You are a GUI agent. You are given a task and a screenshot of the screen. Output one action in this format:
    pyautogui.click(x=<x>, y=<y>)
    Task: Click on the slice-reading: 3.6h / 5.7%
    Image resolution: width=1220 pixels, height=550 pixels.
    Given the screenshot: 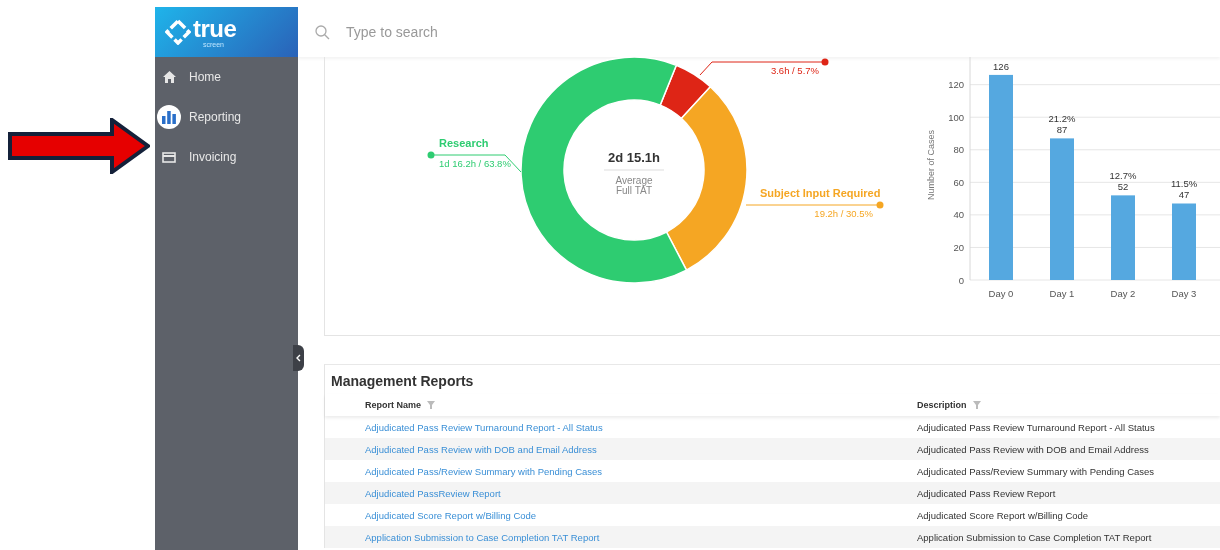 What is the action you would take?
    pyautogui.click(x=794, y=70)
    